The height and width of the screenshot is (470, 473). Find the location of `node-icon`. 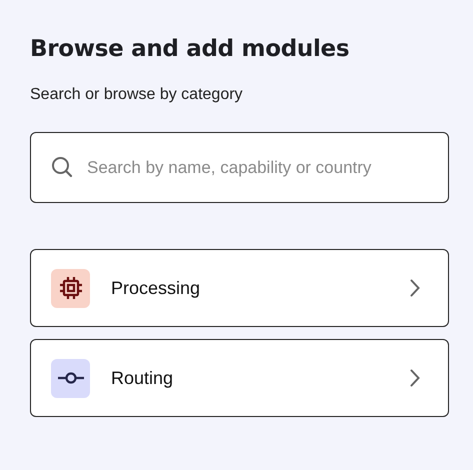

node-icon is located at coordinates (70, 378).